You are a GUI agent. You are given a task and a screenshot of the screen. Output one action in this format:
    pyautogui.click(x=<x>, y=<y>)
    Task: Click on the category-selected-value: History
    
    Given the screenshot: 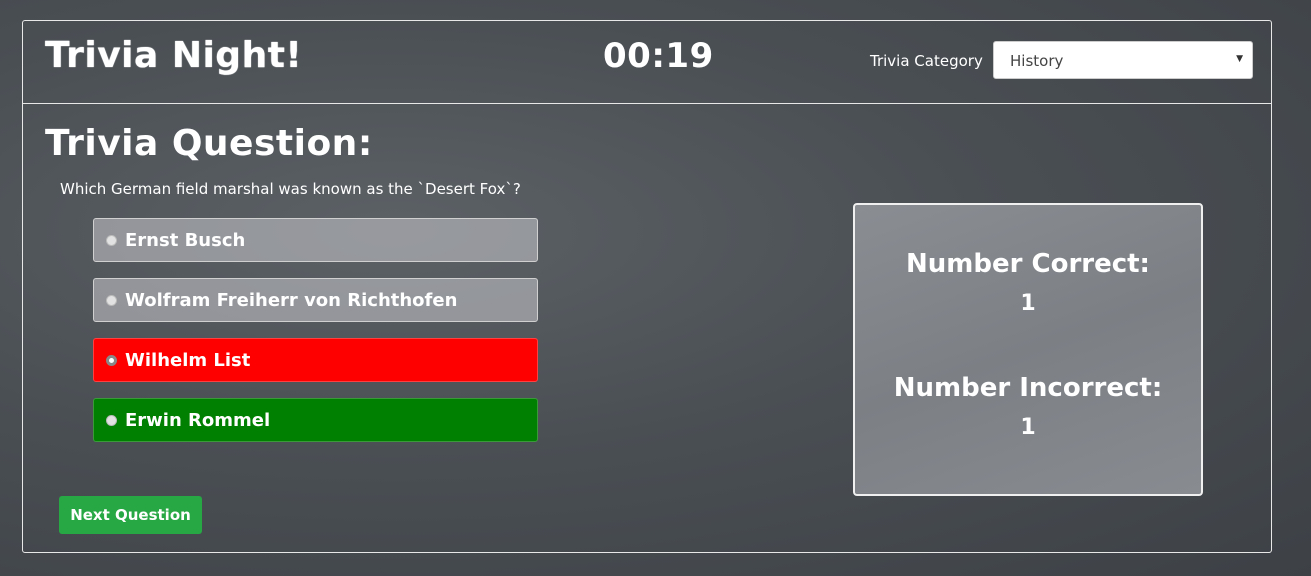 What is the action you would take?
    pyautogui.click(x=1037, y=61)
    